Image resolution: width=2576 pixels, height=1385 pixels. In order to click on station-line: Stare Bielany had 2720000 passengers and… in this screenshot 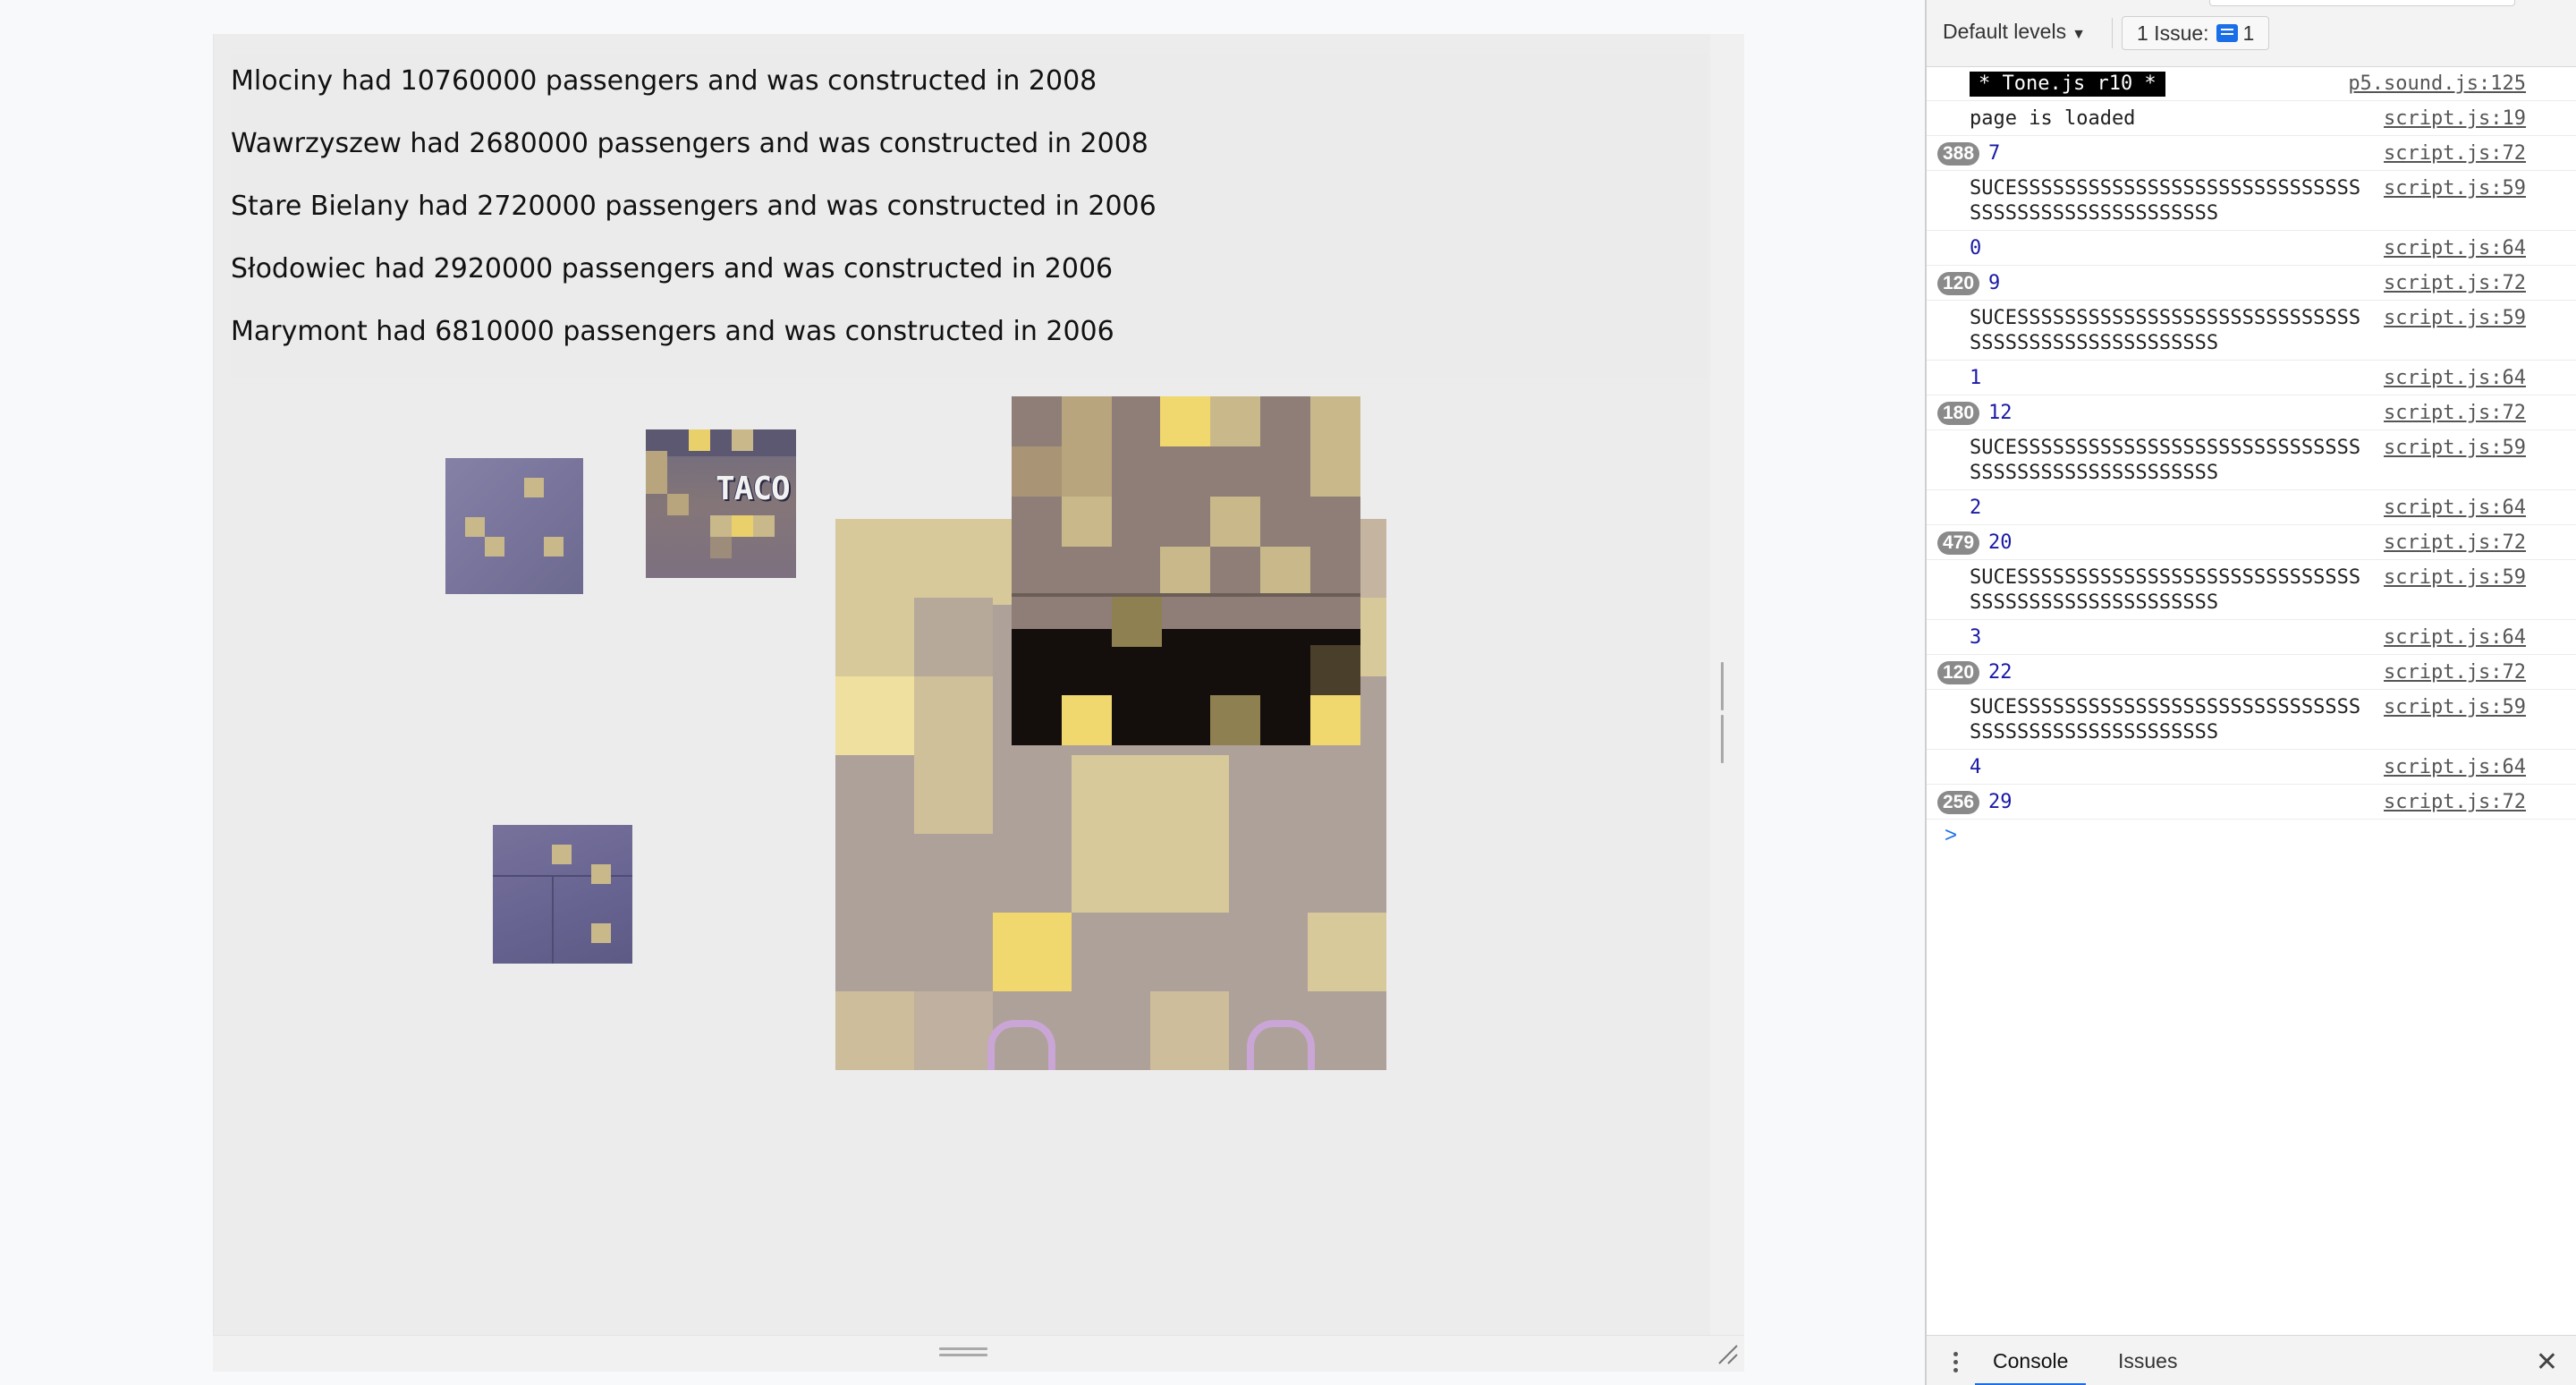, I will do `click(694, 206)`.